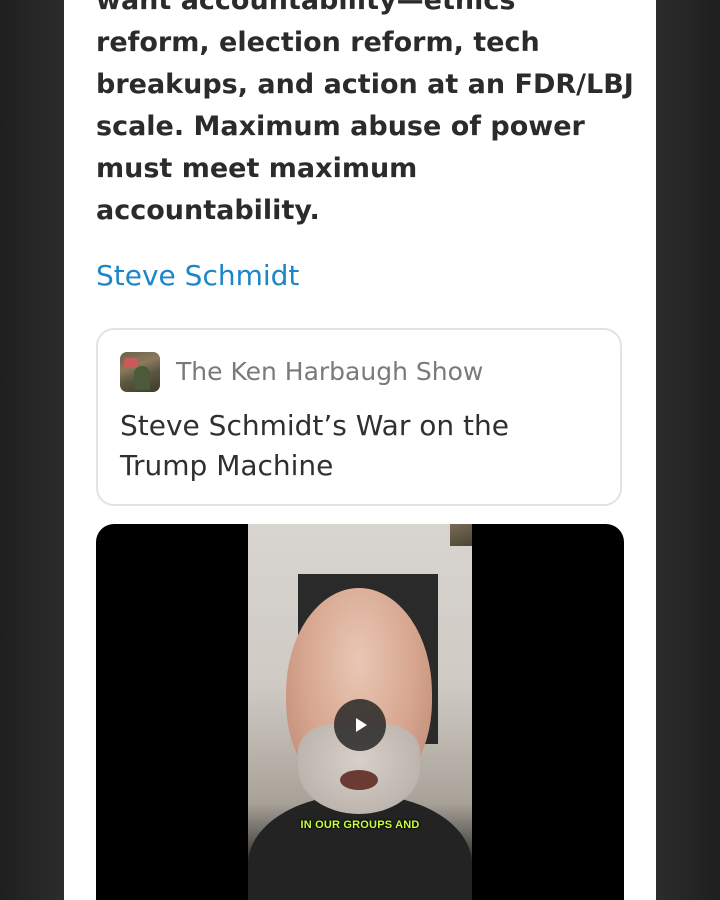 This screenshot has height=900, width=720. I want to click on play-button, so click(360, 725).